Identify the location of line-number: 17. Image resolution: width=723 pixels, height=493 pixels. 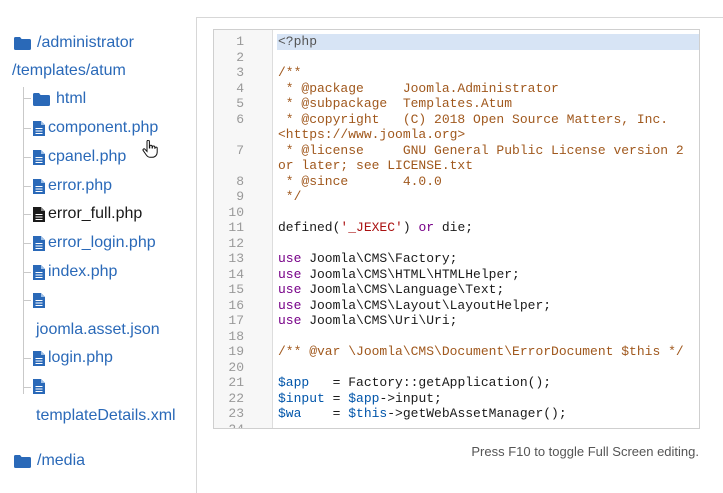
(236, 320).